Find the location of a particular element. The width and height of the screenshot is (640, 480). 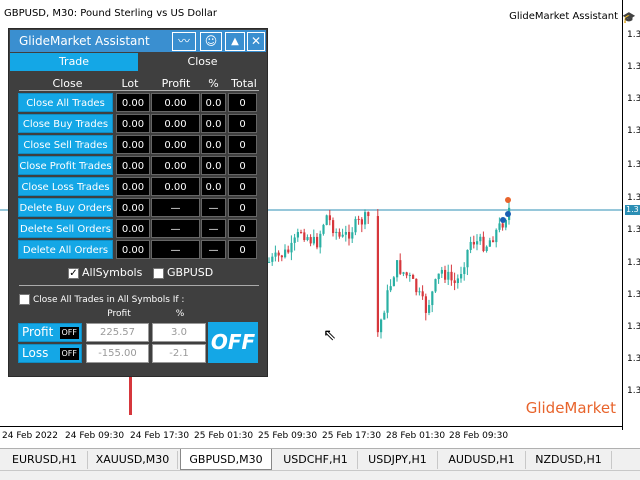

panel-title: GlideMarket Assistant is located at coordinates (84, 41).